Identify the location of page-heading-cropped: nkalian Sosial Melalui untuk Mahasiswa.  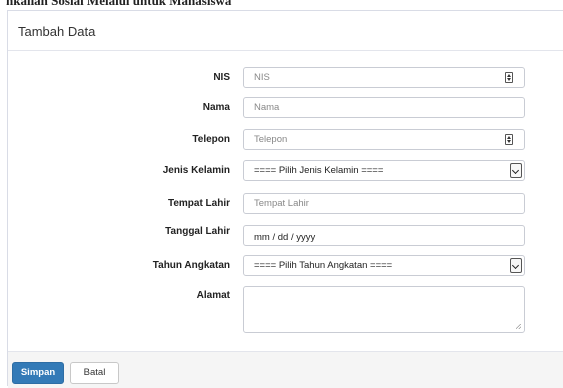
(119, 4).